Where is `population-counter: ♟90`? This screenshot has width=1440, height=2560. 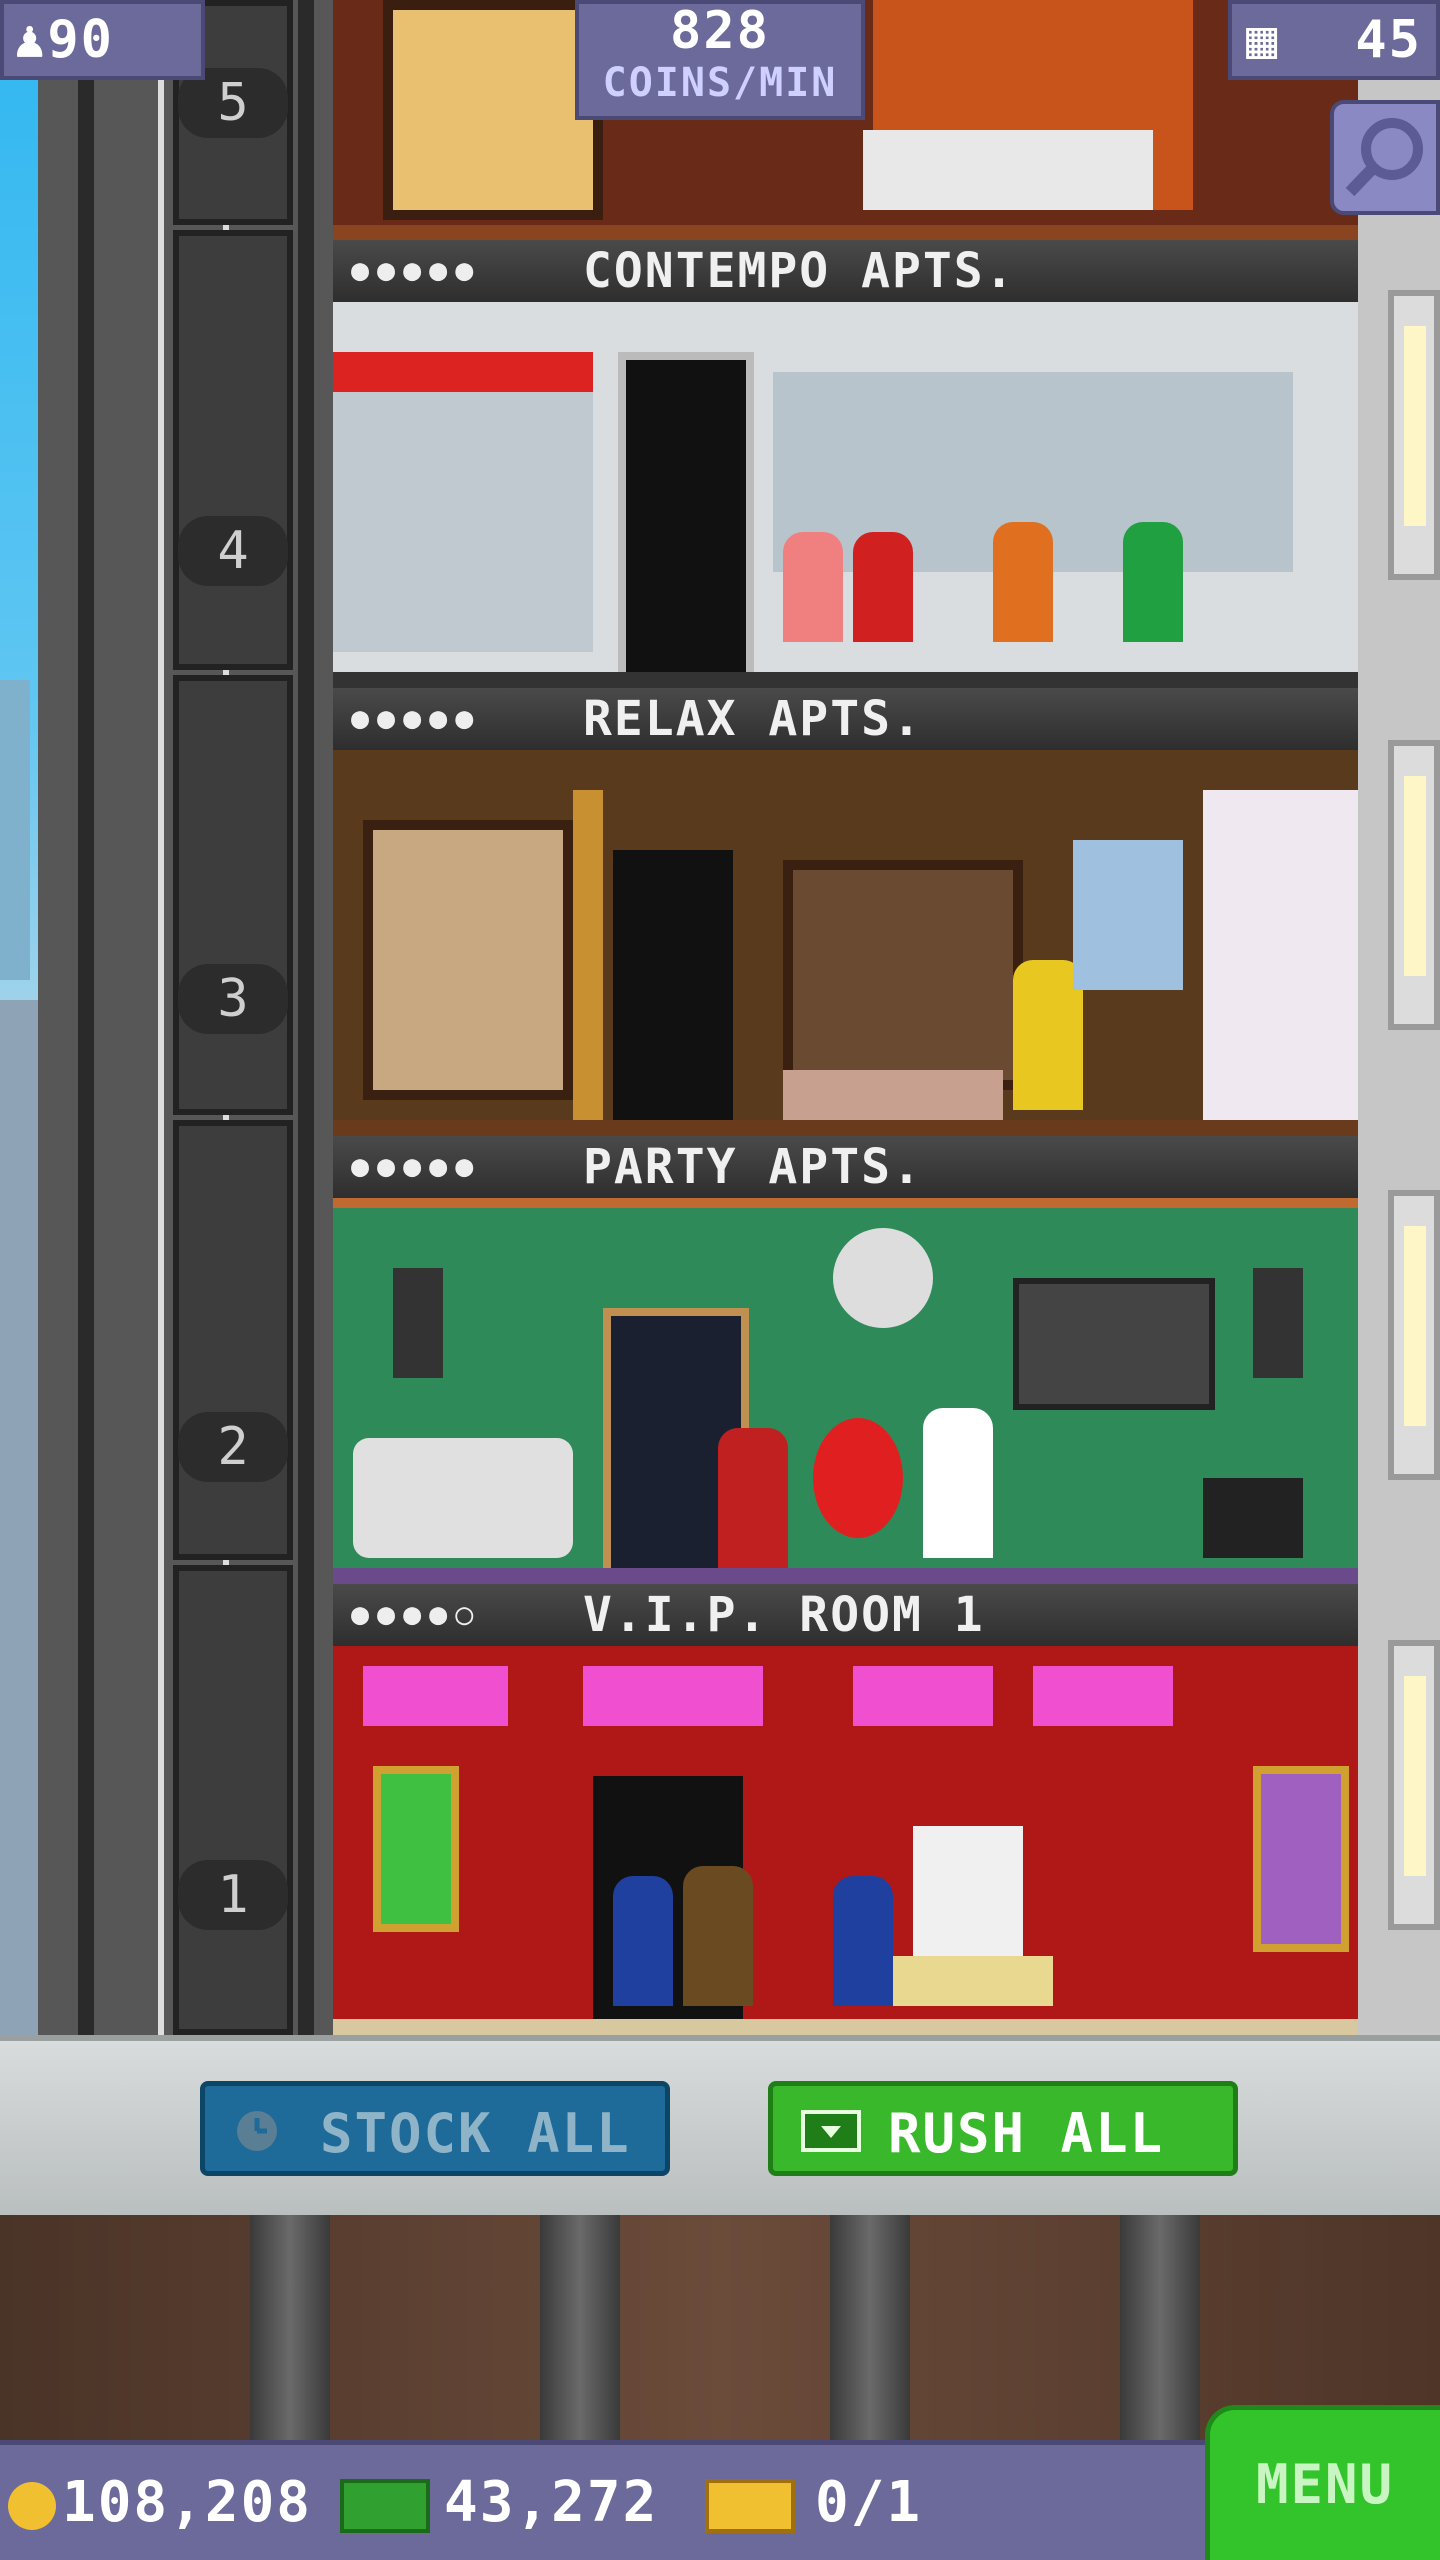
population-counter: ♟90 is located at coordinates (102, 40).